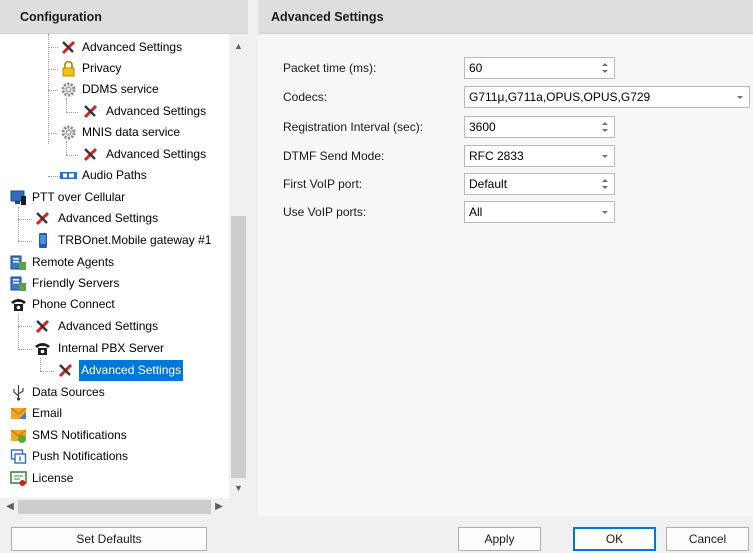  I want to click on tree-item-mnis-data-service: MNIS data service, so click(114, 132).